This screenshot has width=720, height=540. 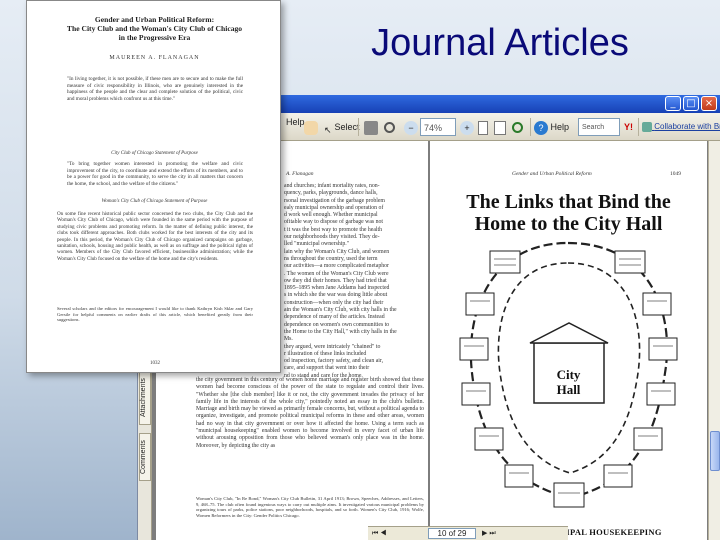 I want to click on vertical-scrollbar, so click(x=714, y=340).